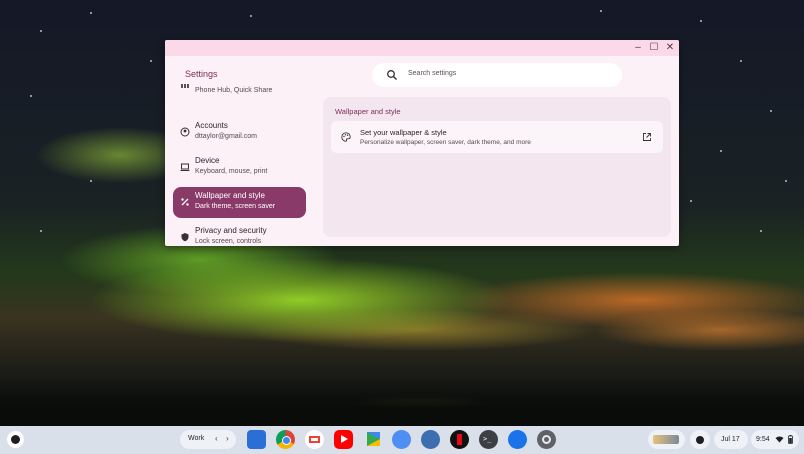 Image resolution: width=804 pixels, height=454 pixels. I want to click on time-label: 9:54, so click(763, 439).